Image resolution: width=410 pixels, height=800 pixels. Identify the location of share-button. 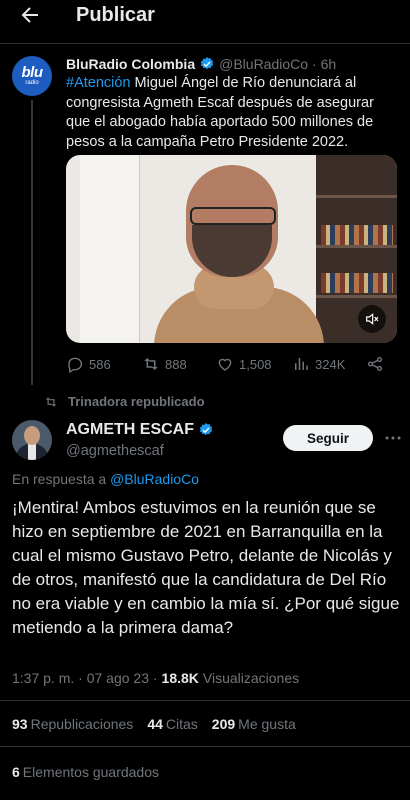
(375, 364).